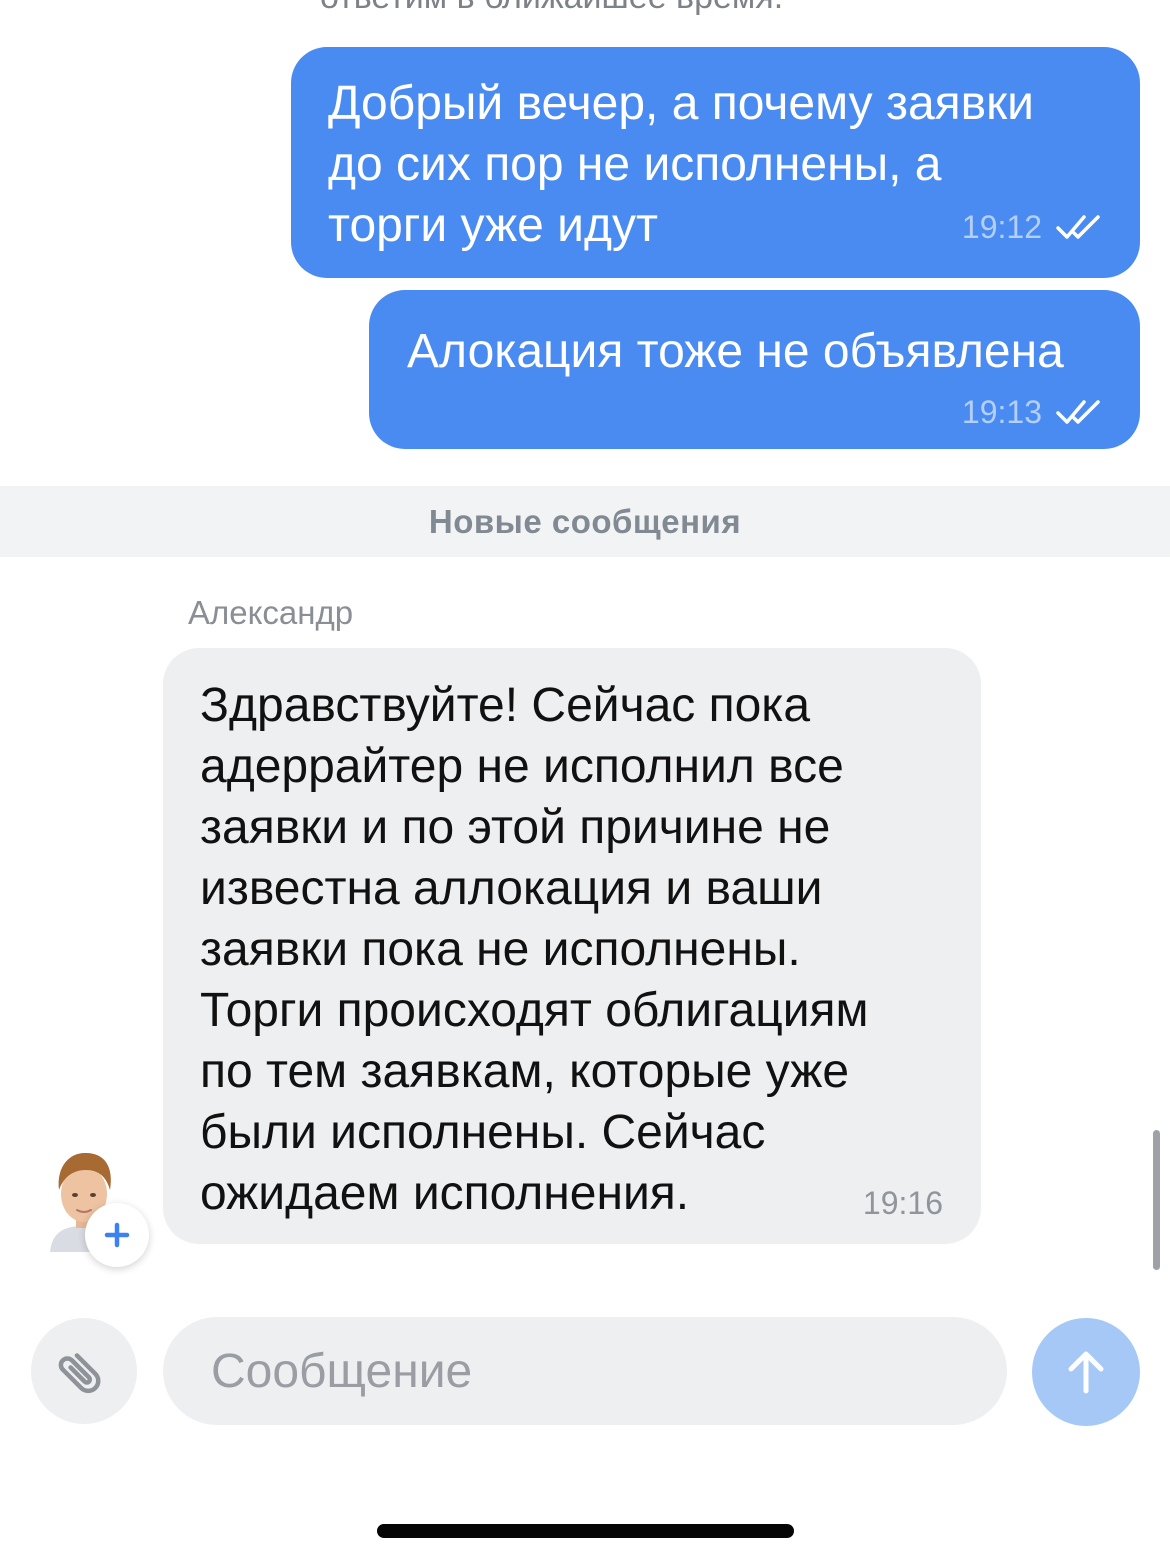 This screenshot has width=1170, height=1563. I want to click on previous-message-text: ответим в ближайшее время., so click(551, 8).